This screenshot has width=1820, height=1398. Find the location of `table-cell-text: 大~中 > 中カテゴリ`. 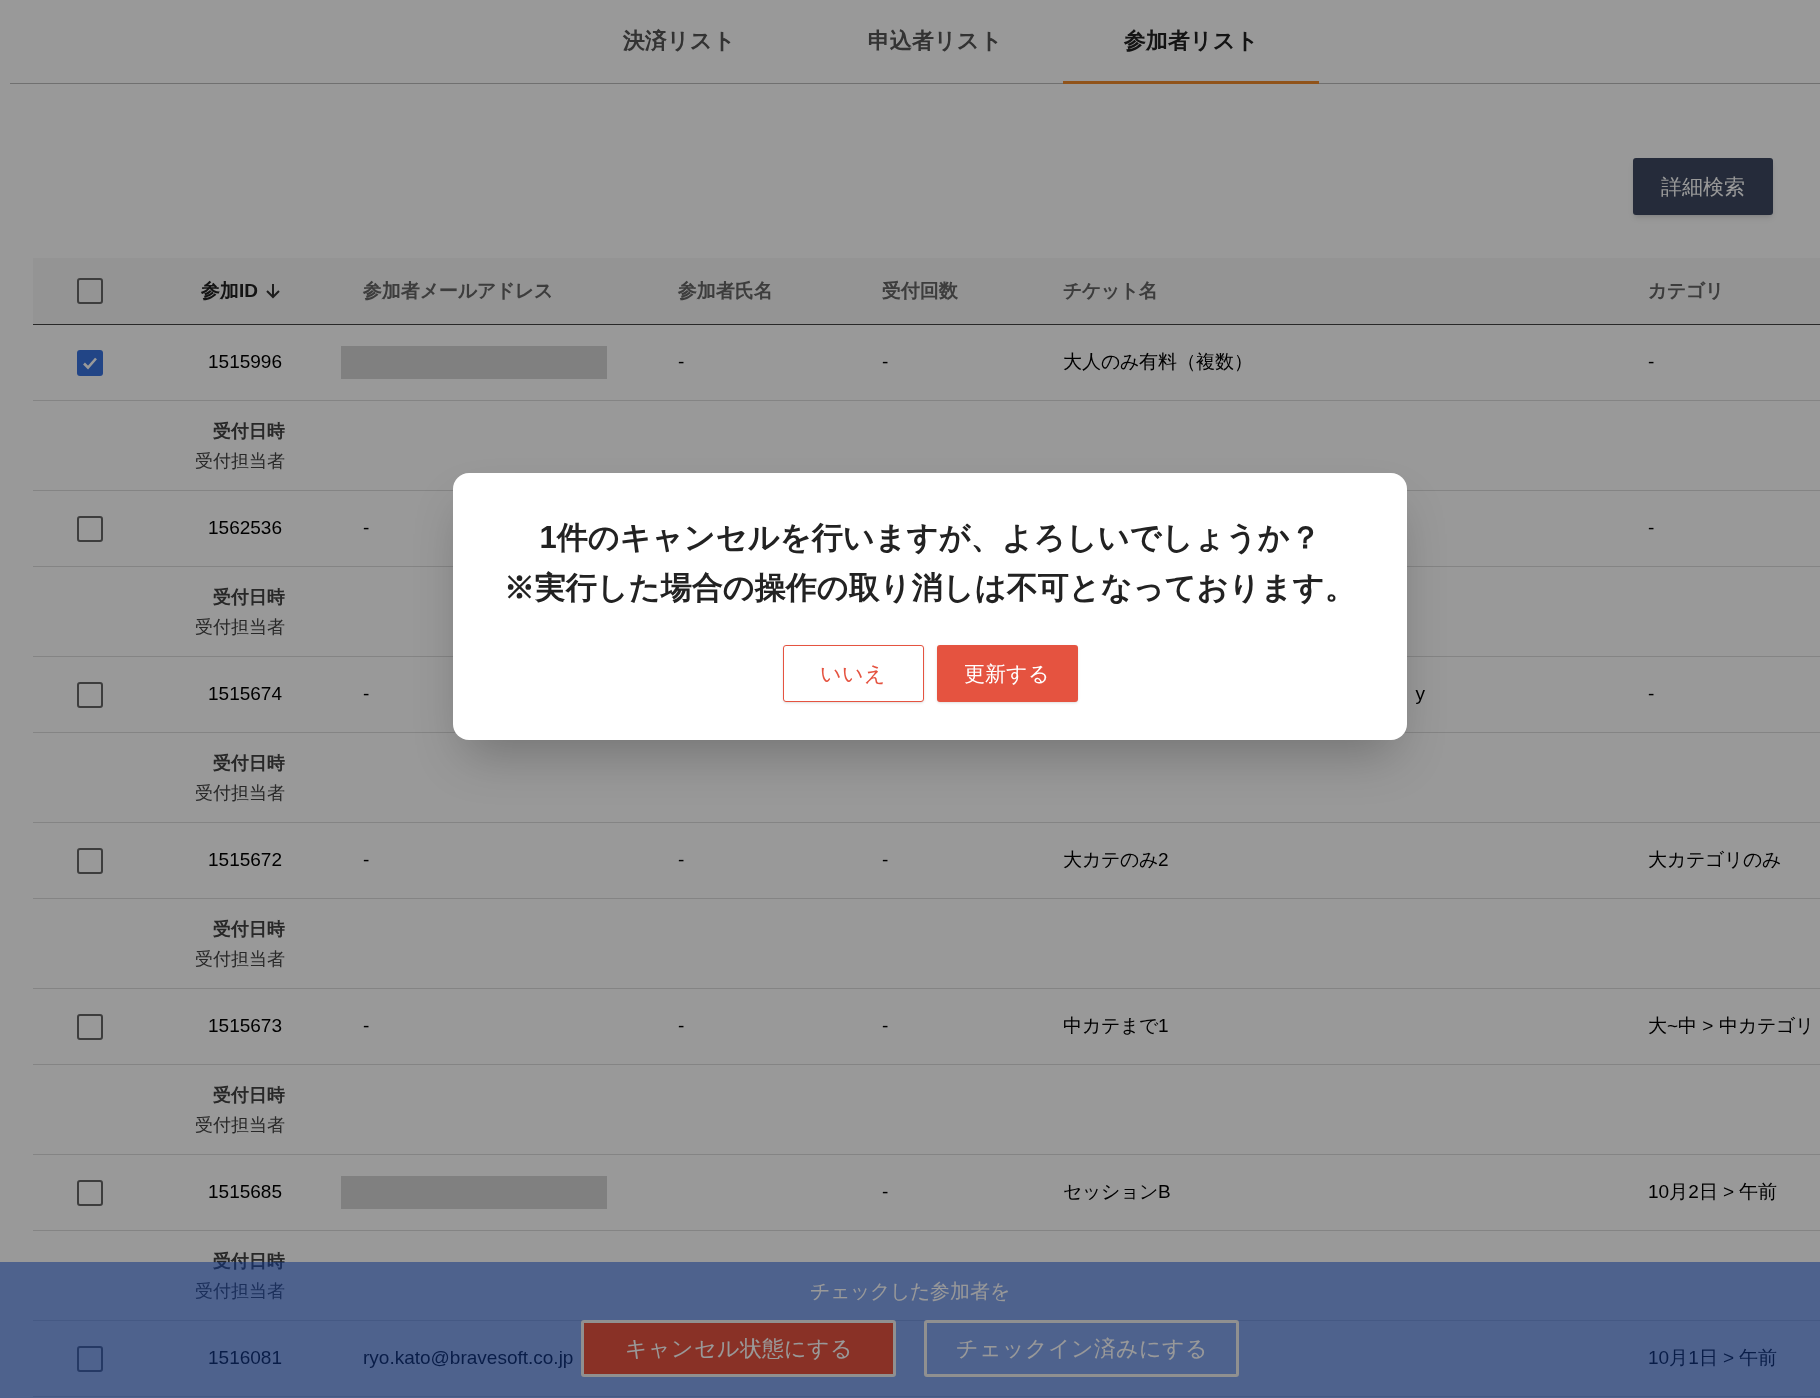

table-cell-text: 大~中 > 中カテゴリ is located at coordinates (1731, 1026).